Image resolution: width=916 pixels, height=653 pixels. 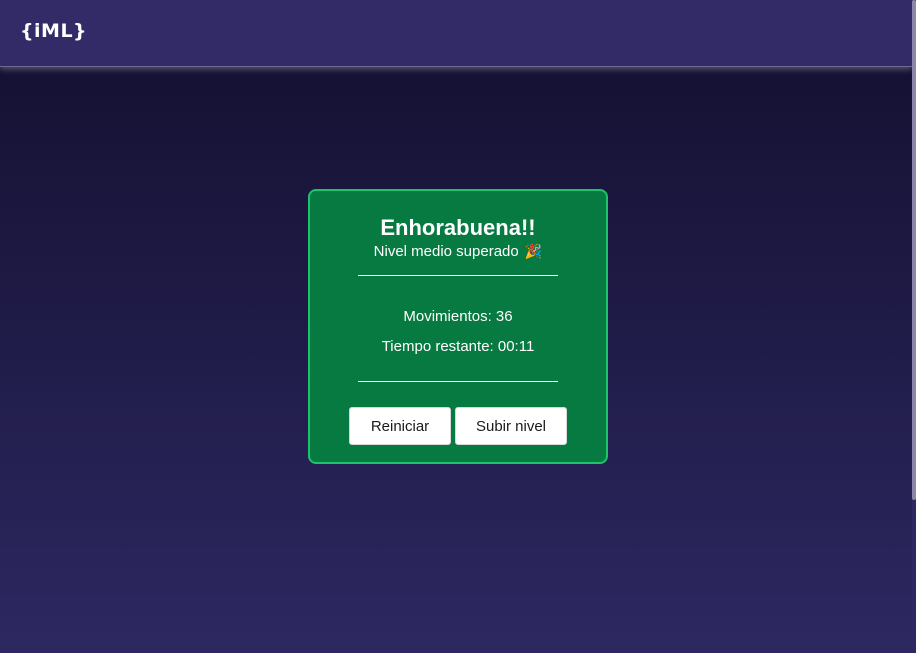 What do you see at coordinates (458, 381) in the screenshot?
I see `divider-bottom` at bounding box center [458, 381].